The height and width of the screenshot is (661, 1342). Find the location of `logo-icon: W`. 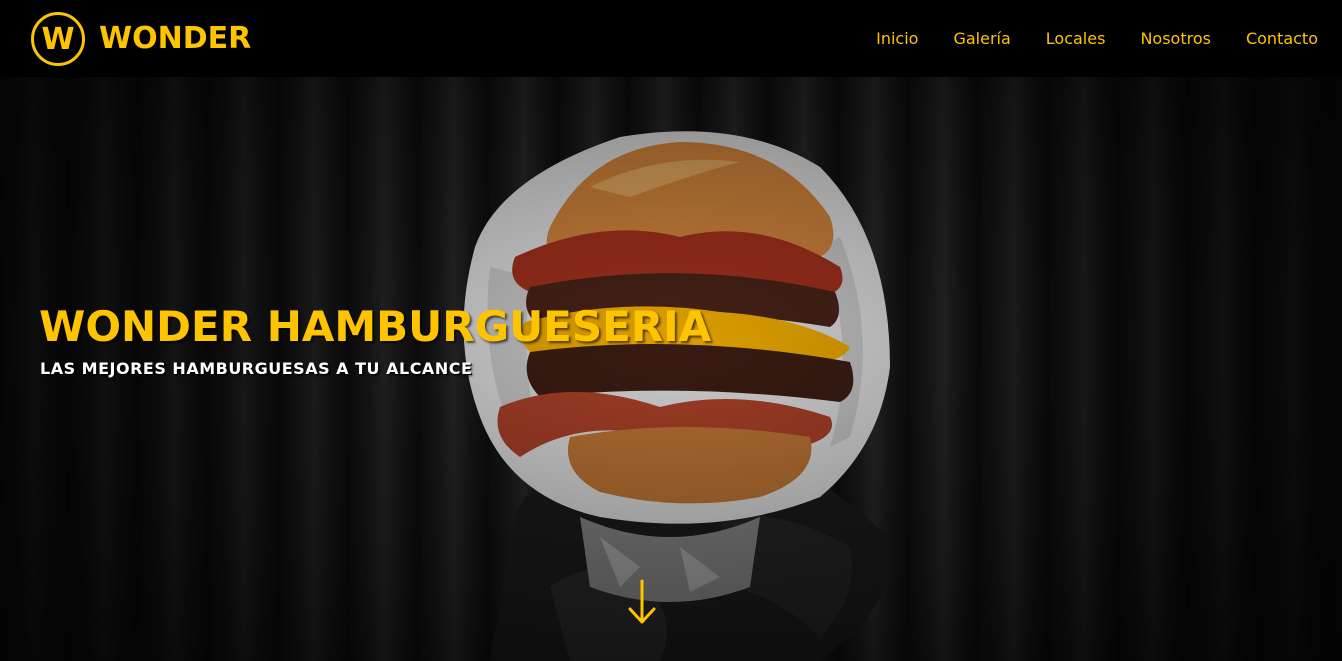

logo-icon: W is located at coordinates (58, 38).